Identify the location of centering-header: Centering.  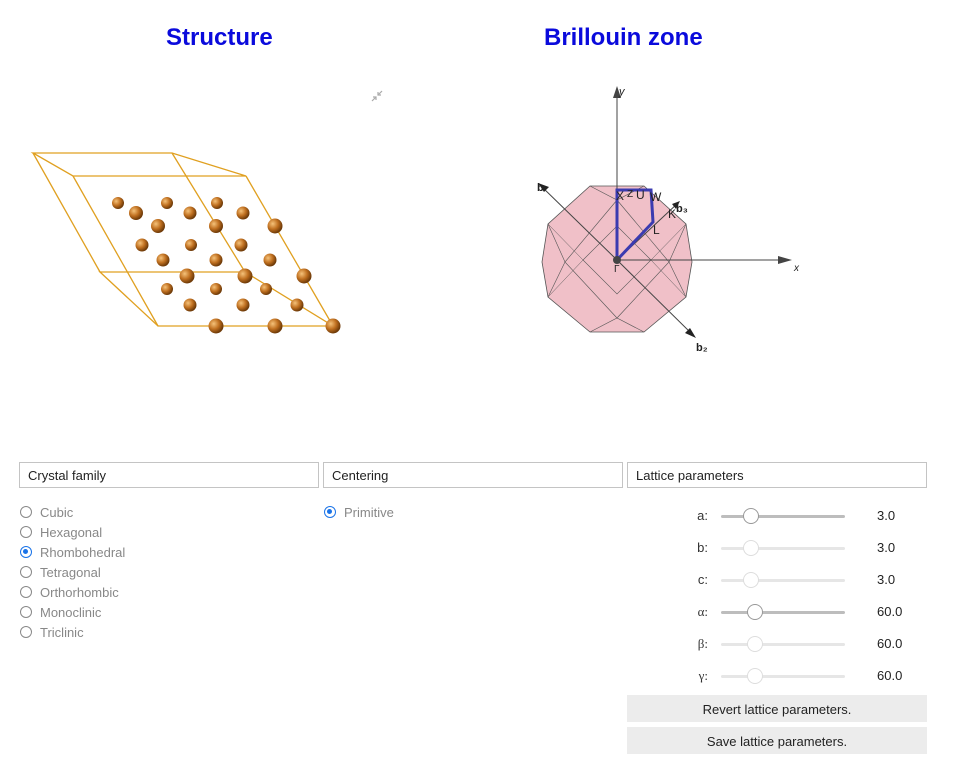
(473, 475).